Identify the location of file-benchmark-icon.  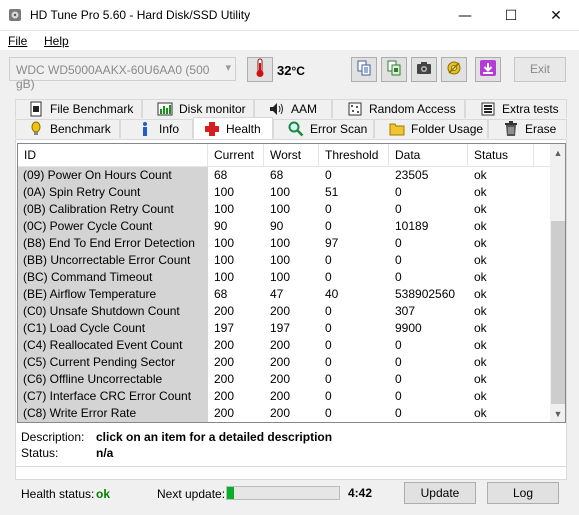
(36, 109).